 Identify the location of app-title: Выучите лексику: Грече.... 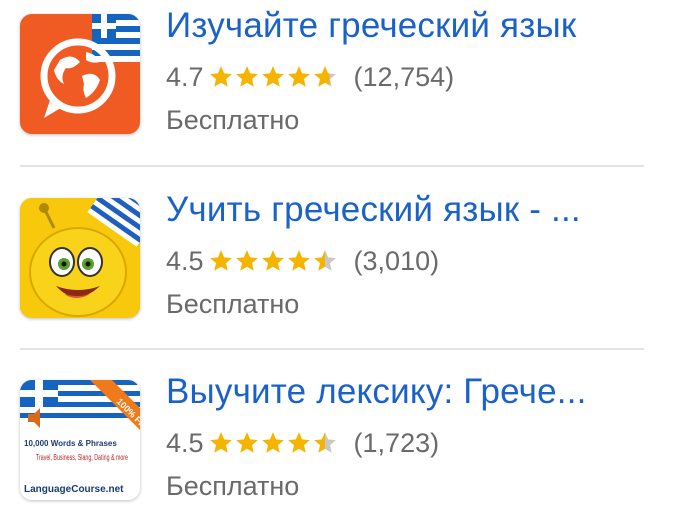
(376, 392).